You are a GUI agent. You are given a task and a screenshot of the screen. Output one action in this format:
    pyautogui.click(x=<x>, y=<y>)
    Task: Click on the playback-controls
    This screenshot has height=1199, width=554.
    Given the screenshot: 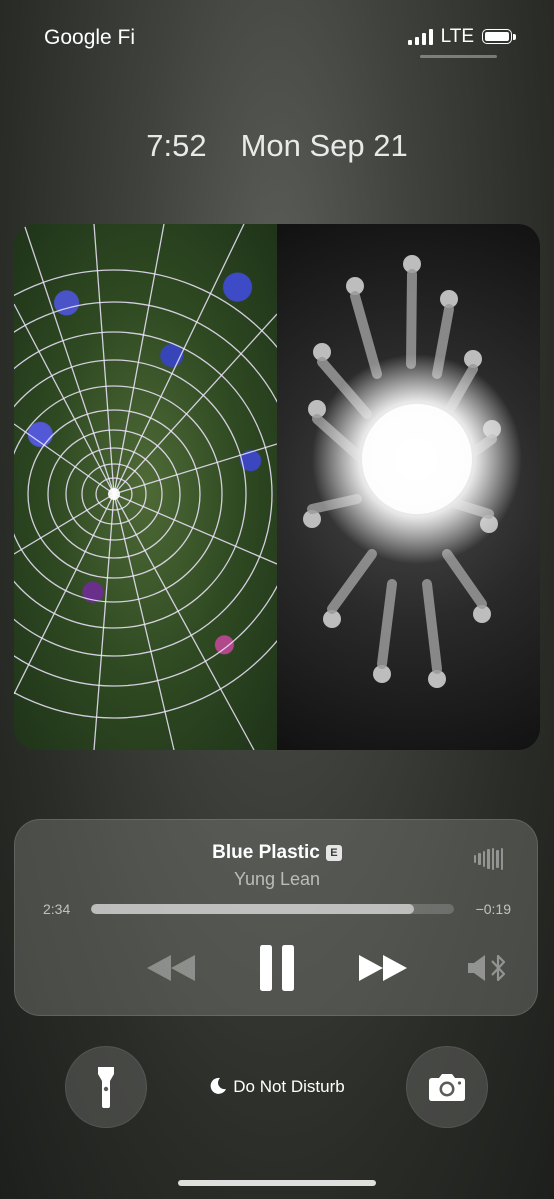 What is the action you would take?
    pyautogui.click(x=277, y=968)
    